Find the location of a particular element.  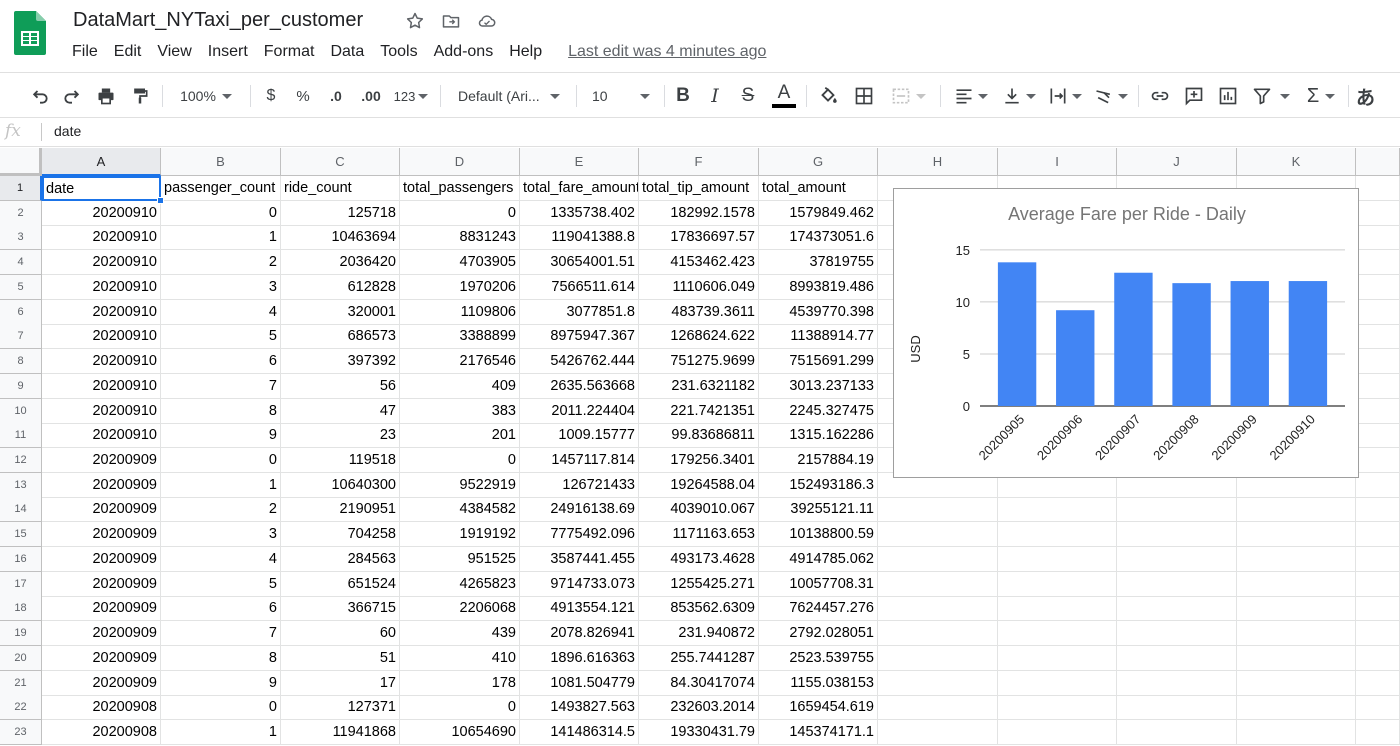

cell-l11 is located at coordinates (1378, 436).